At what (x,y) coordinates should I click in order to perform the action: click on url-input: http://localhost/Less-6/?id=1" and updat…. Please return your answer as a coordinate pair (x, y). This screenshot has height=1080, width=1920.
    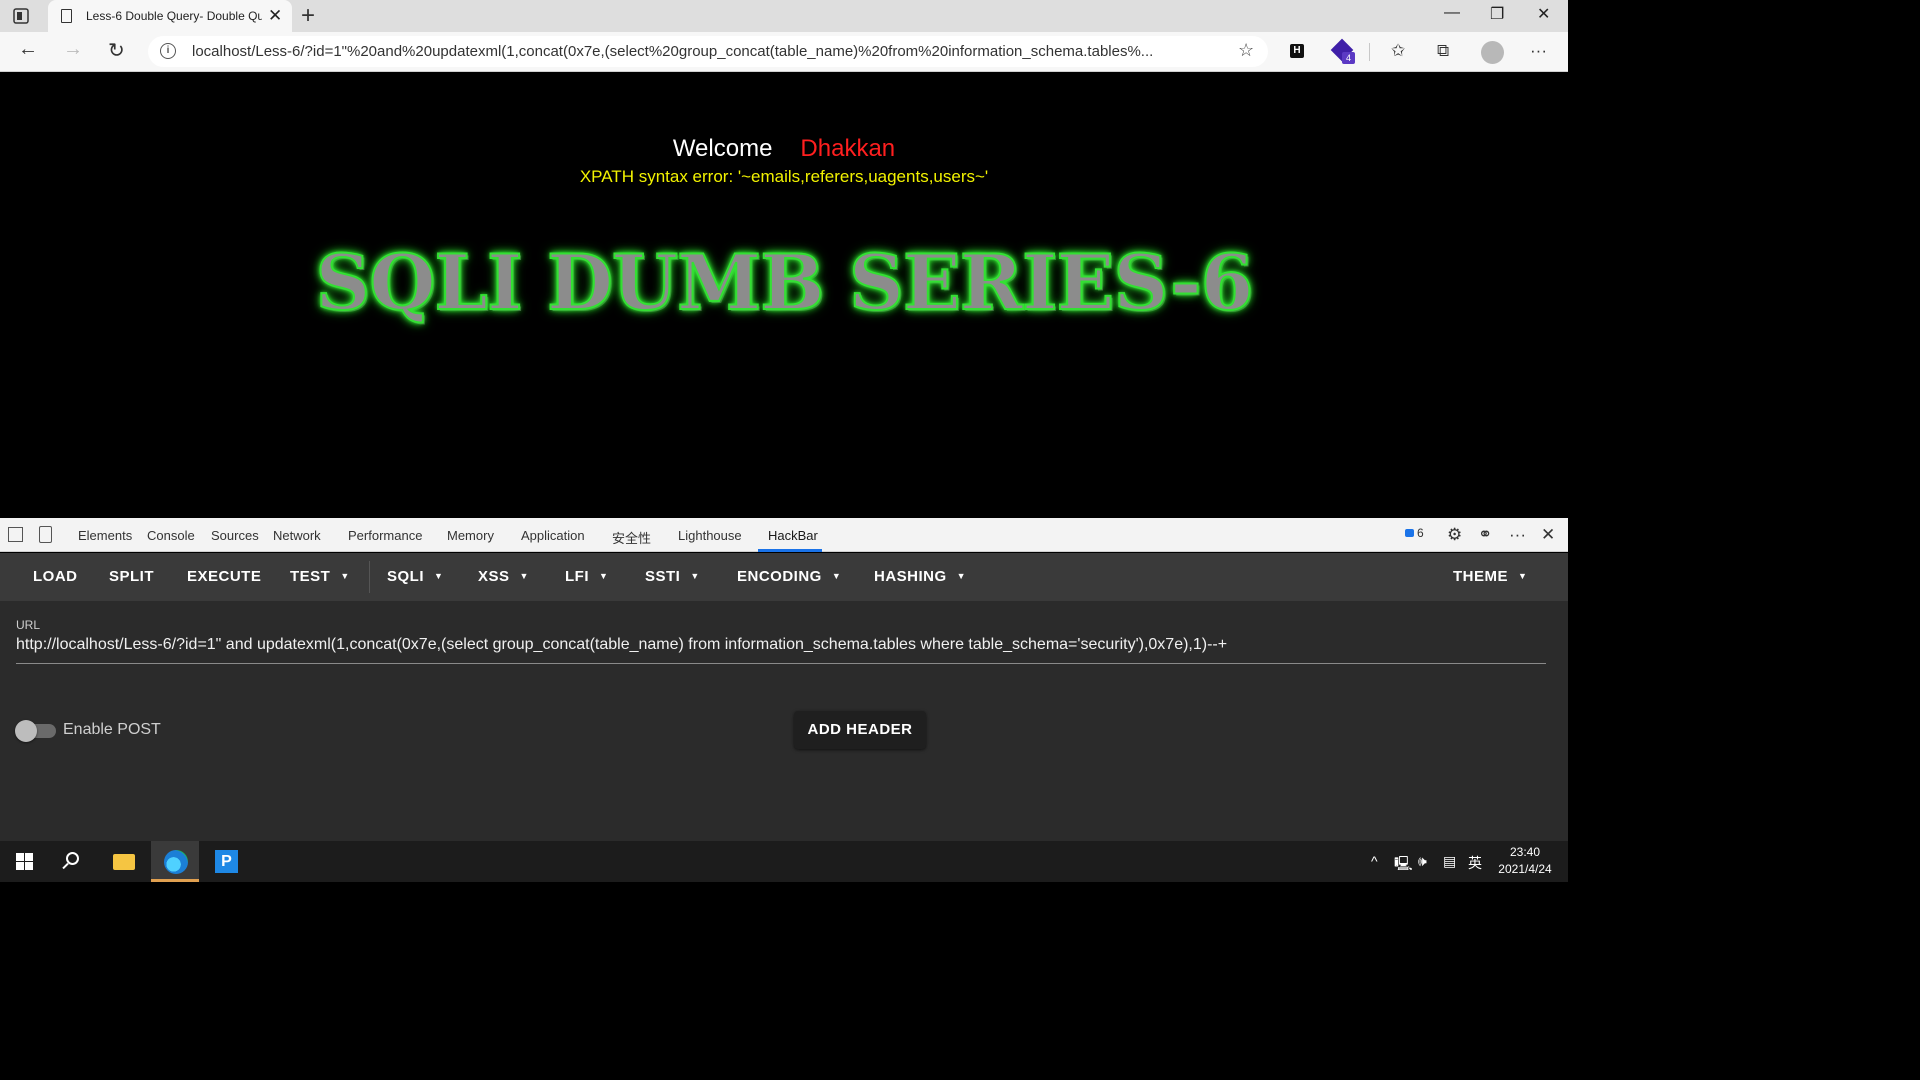
    Looking at the image, I should click on (781, 650).